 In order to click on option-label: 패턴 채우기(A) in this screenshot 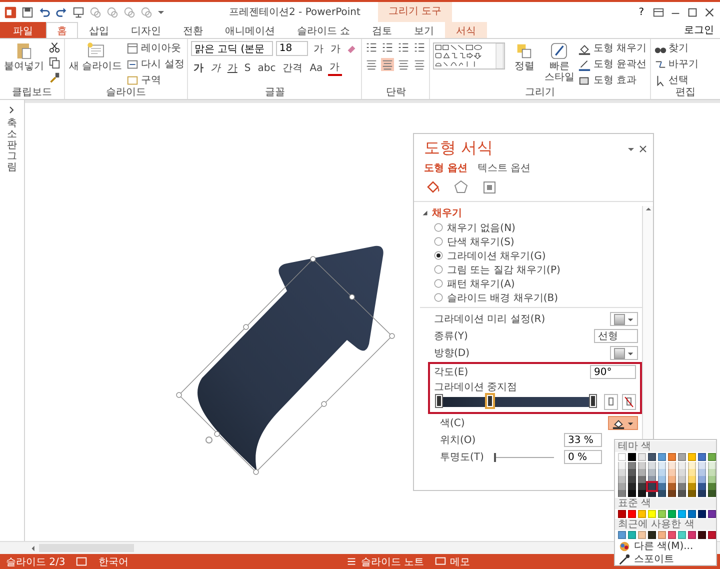, I will do `click(481, 283)`.